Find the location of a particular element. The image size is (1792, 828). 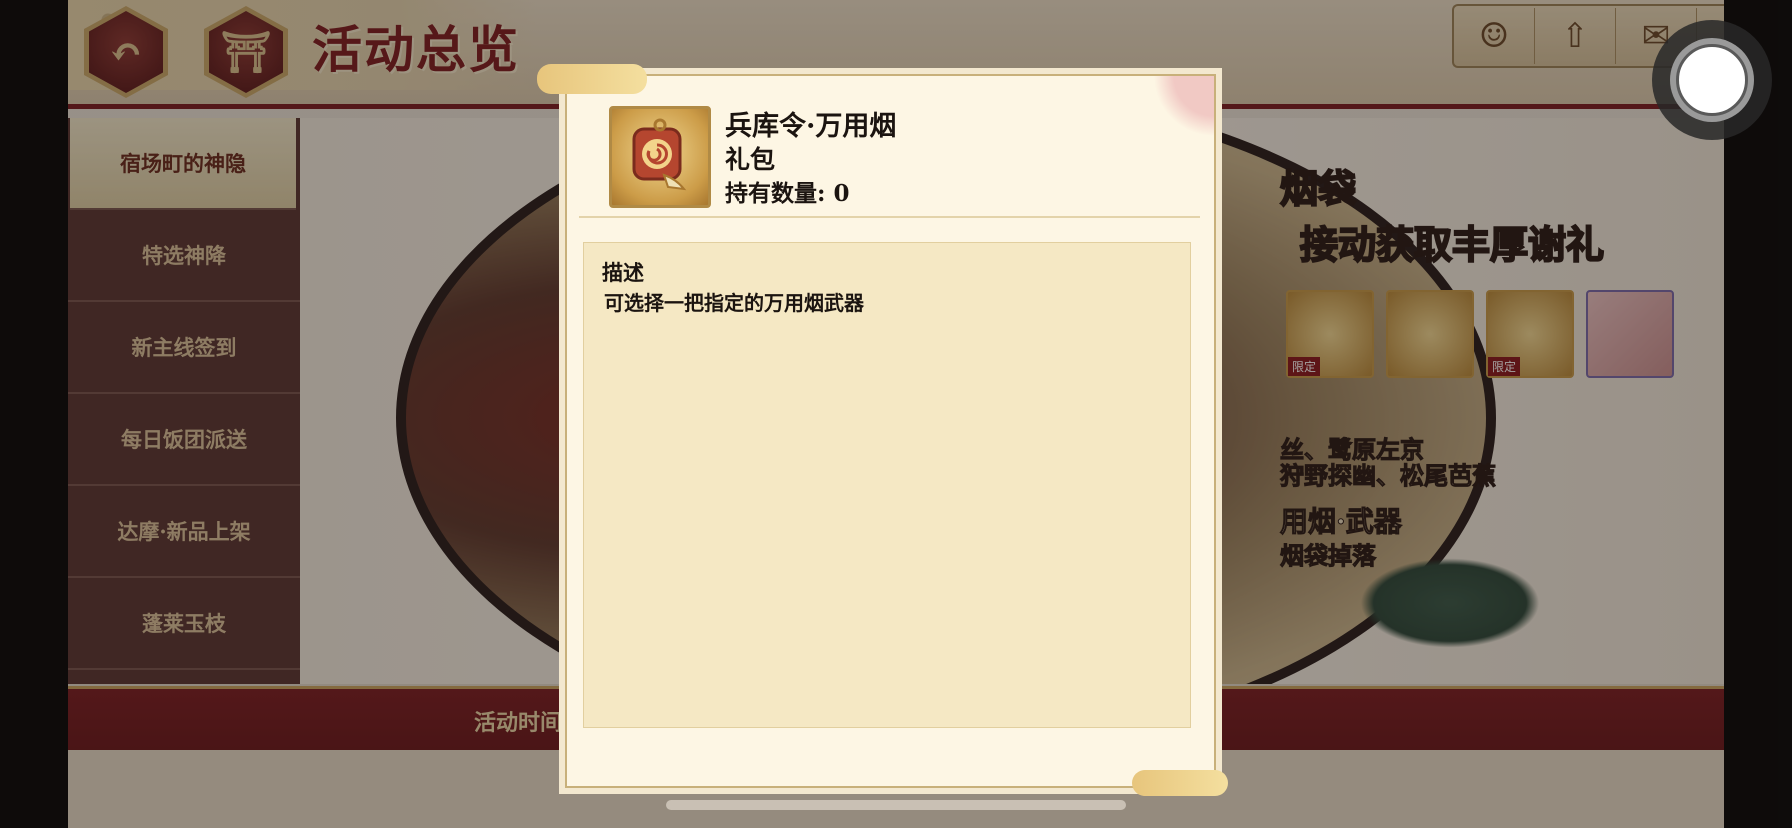

item-type: 礼包 is located at coordinates (750, 159).